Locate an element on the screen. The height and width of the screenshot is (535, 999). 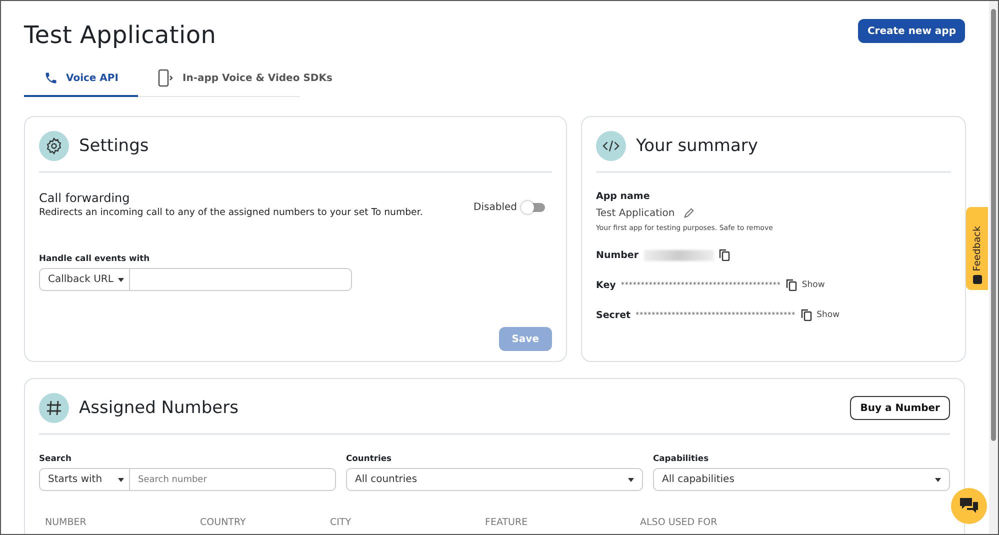
gear-icon is located at coordinates (54, 146).